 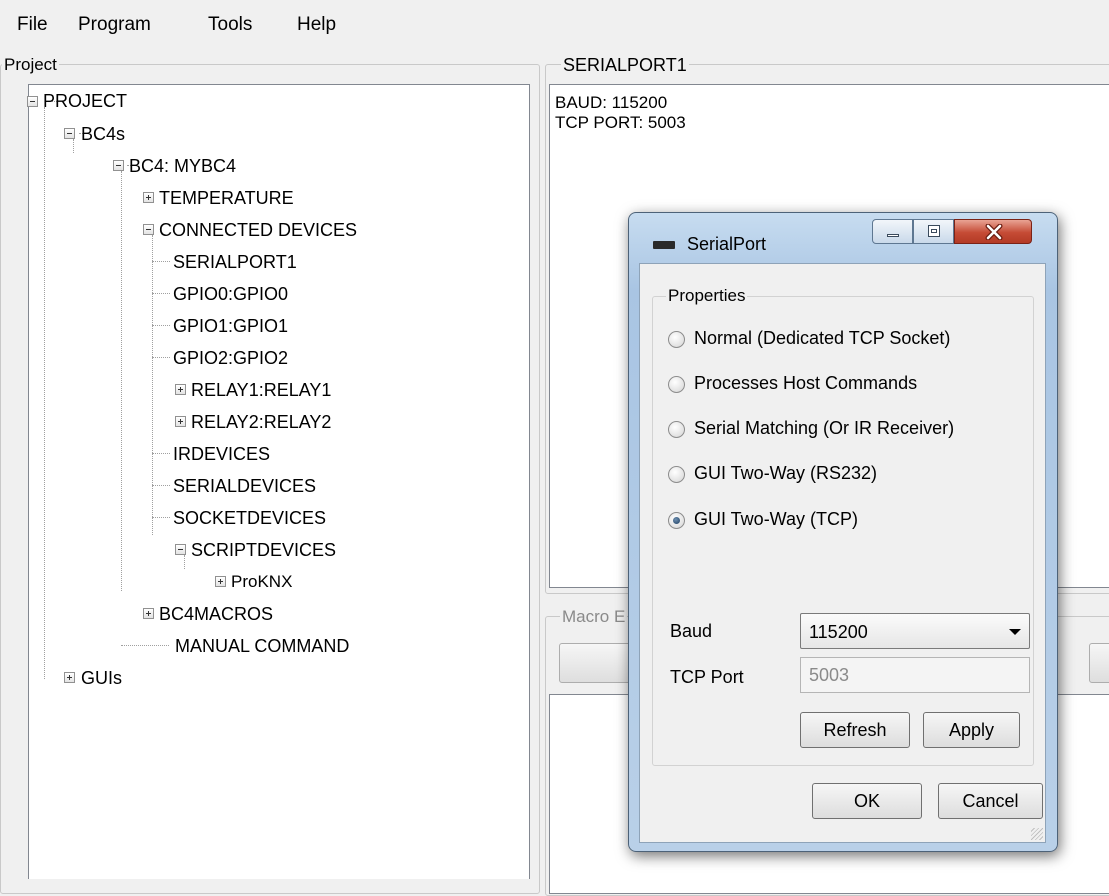 I want to click on tcp-port-input, so click(x=915, y=675).